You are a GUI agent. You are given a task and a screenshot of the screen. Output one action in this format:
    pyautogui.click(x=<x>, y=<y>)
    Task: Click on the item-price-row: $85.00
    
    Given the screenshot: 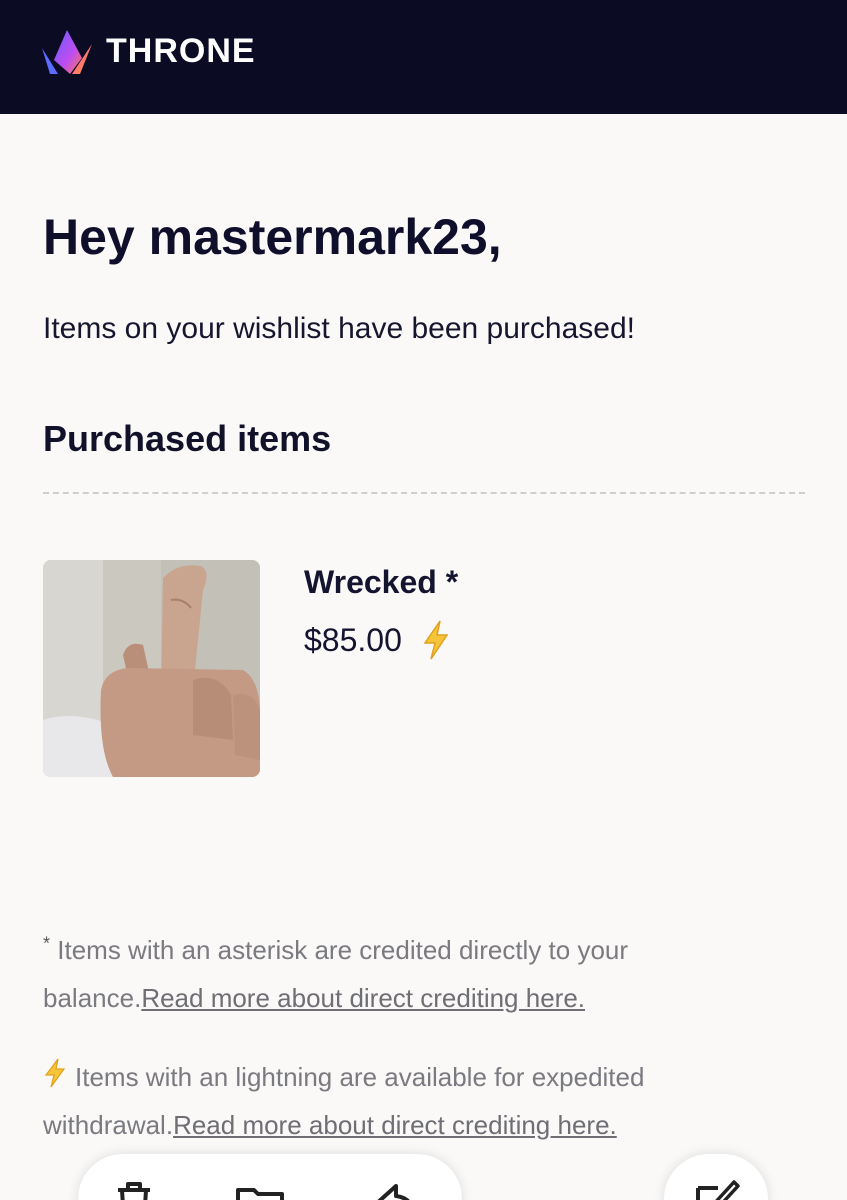 What is the action you would take?
    pyautogui.click(x=378, y=640)
    